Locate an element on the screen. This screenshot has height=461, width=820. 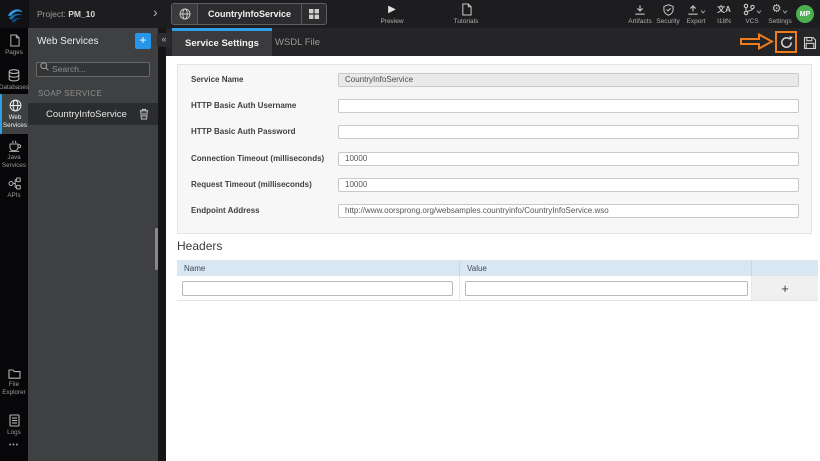
grid-icon is located at coordinates (314, 14).